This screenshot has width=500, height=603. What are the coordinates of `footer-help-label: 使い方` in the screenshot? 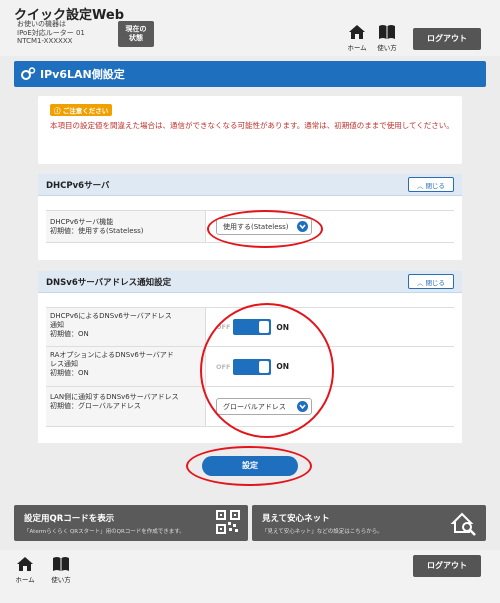 It's located at (61, 580).